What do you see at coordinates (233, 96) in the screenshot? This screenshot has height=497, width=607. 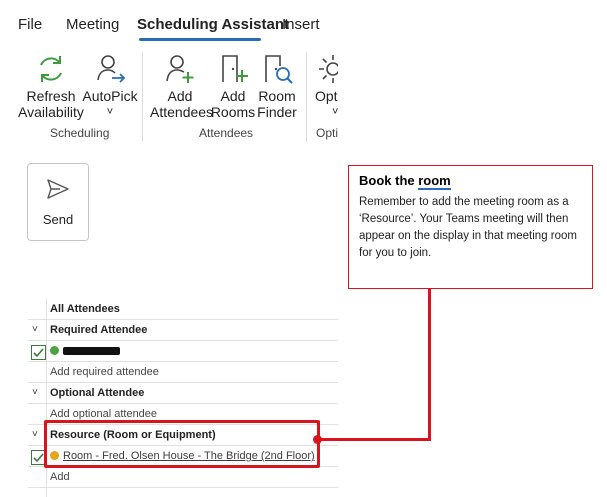 I see `add-rooms-label-1: Add` at bounding box center [233, 96].